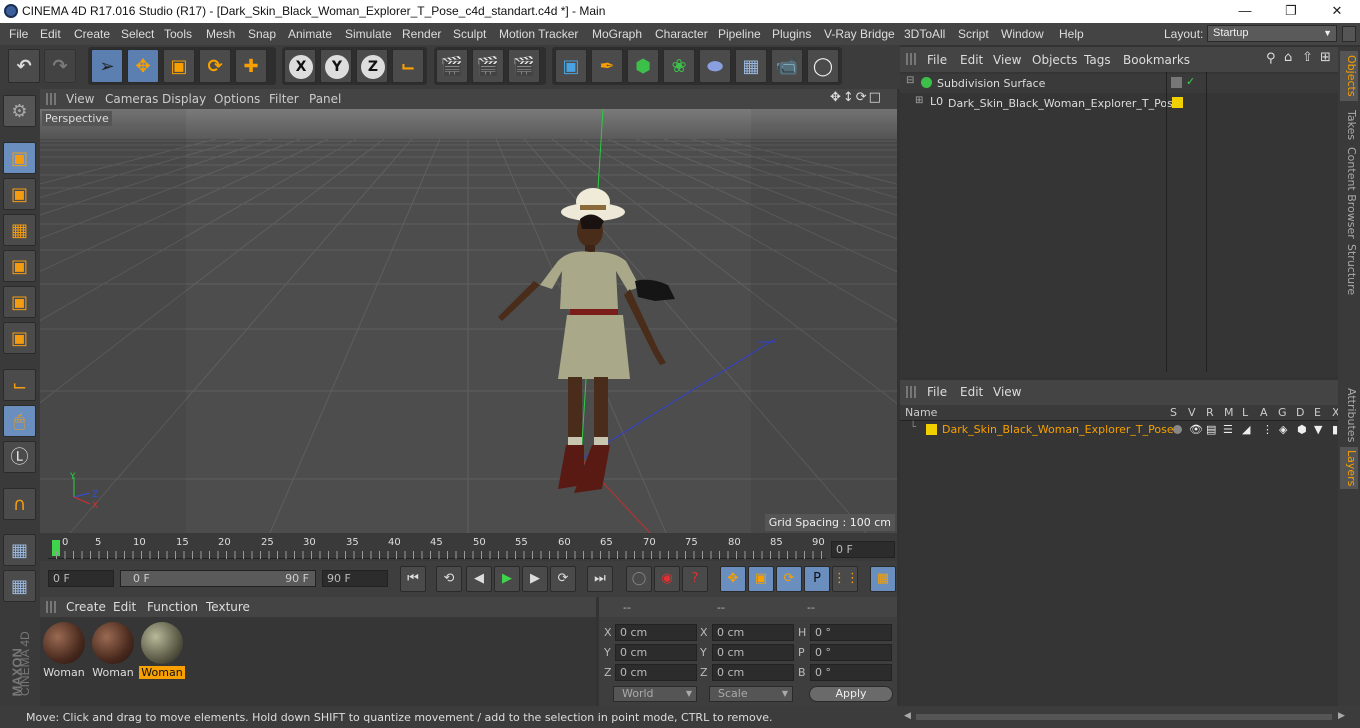 The image size is (1360, 728). I want to click on object-menu-tags: Tags, so click(1097, 60).